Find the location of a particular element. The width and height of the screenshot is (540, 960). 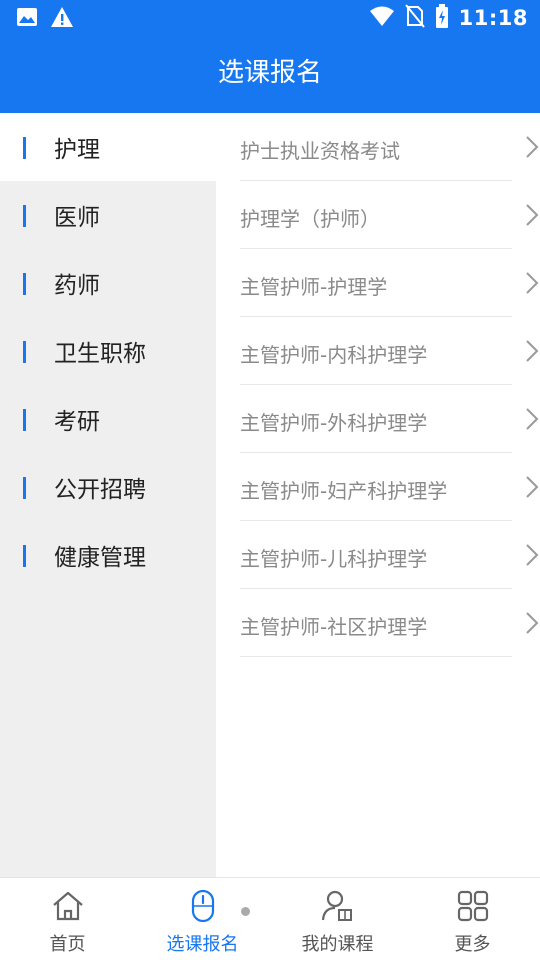

course-label: 主管护师-护理学 is located at coordinates (314, 287).